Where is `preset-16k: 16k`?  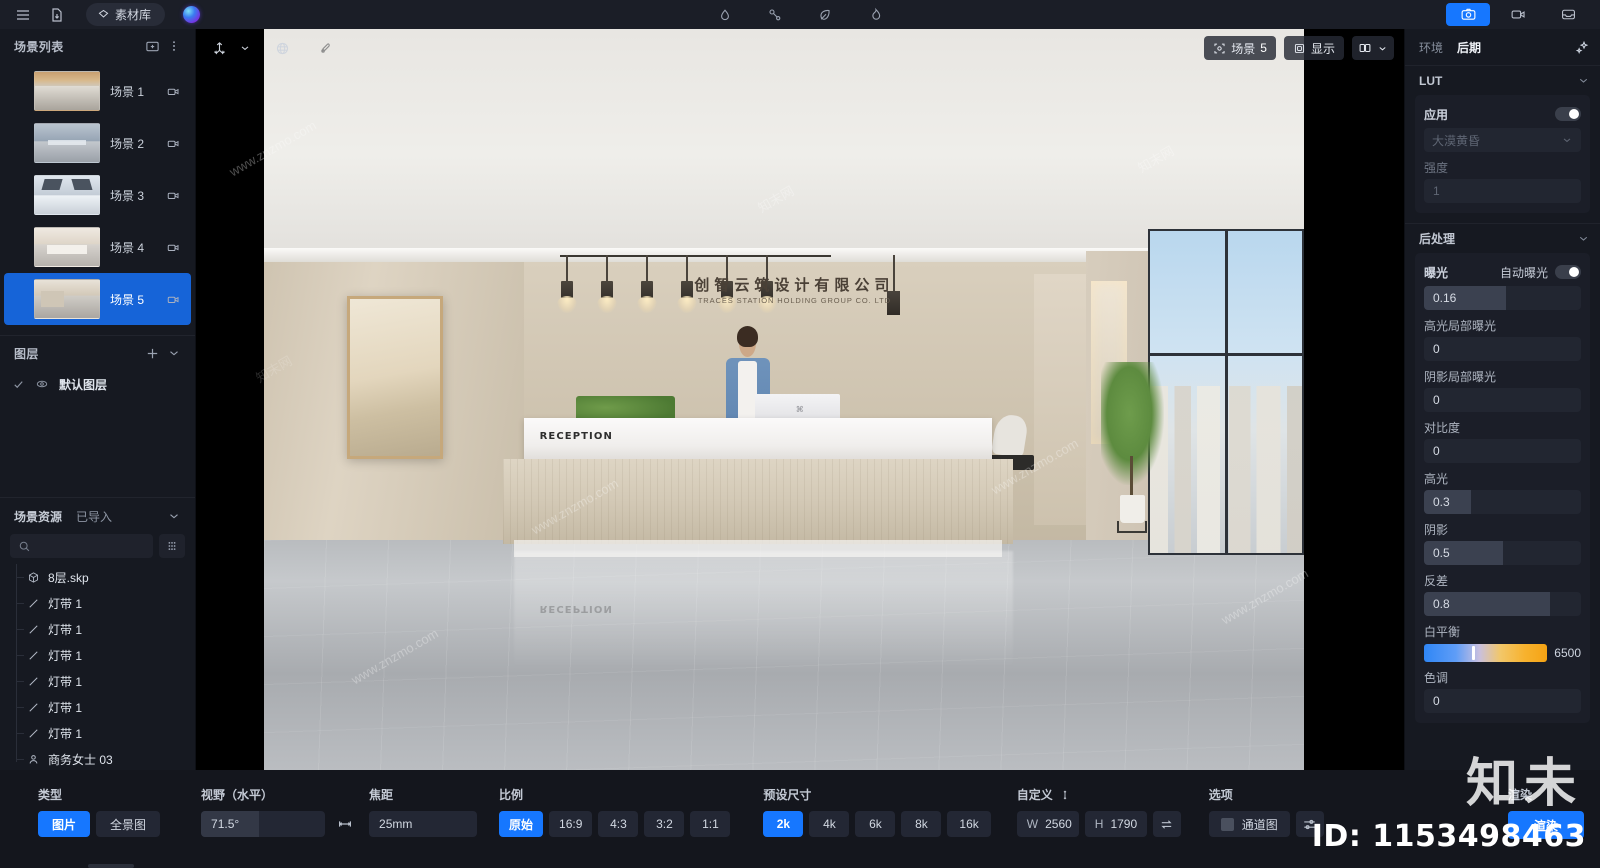 preset-16k: 16k is located at coordinates (969, 824).